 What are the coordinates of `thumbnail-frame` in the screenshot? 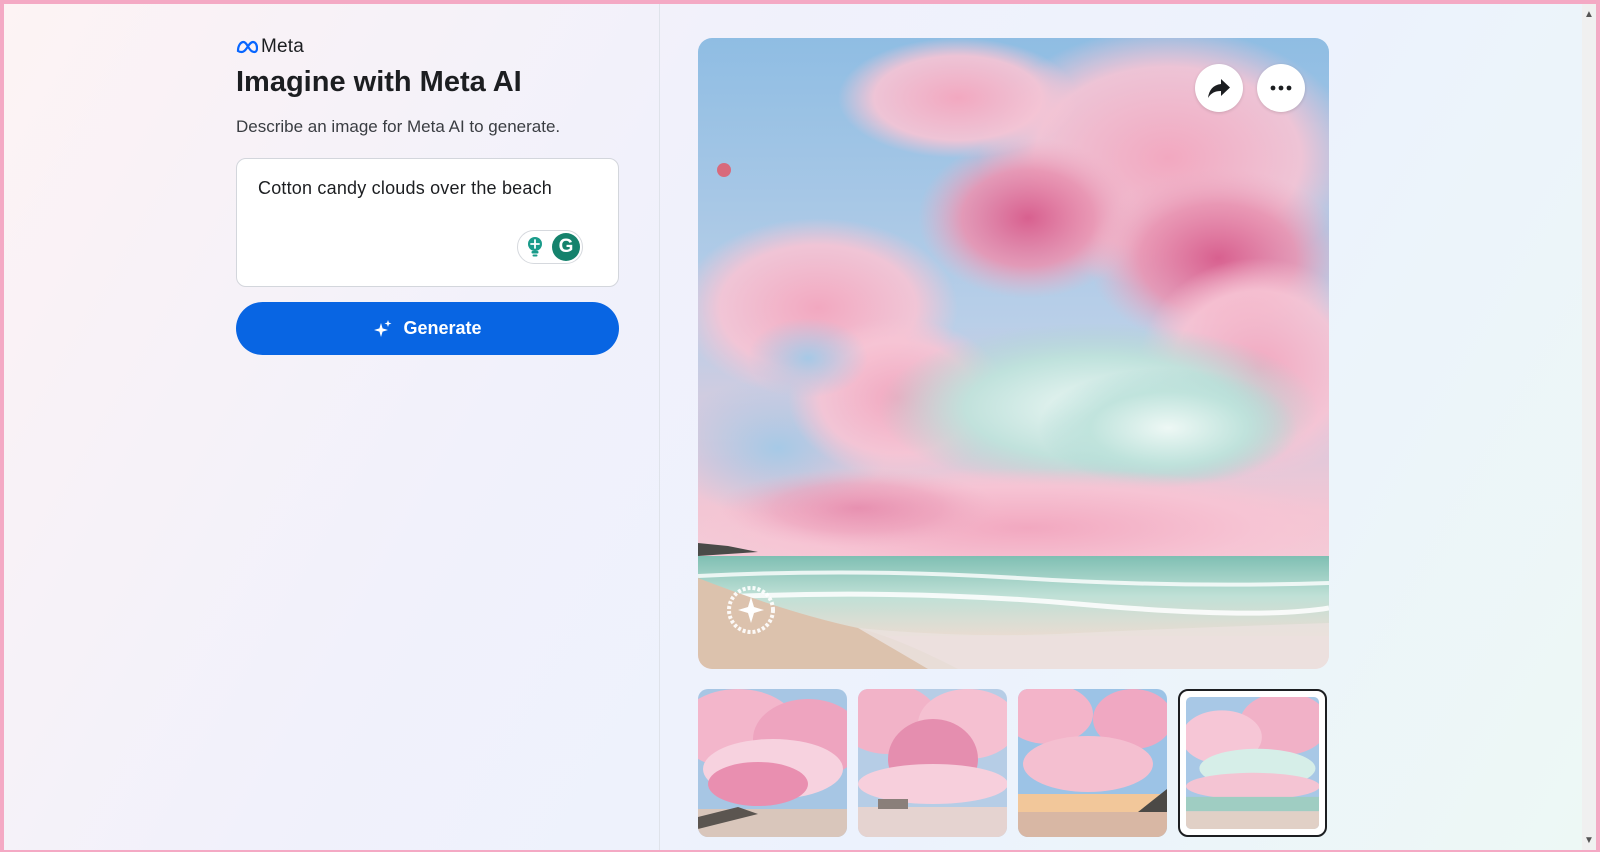 It's located at (1252, 763).